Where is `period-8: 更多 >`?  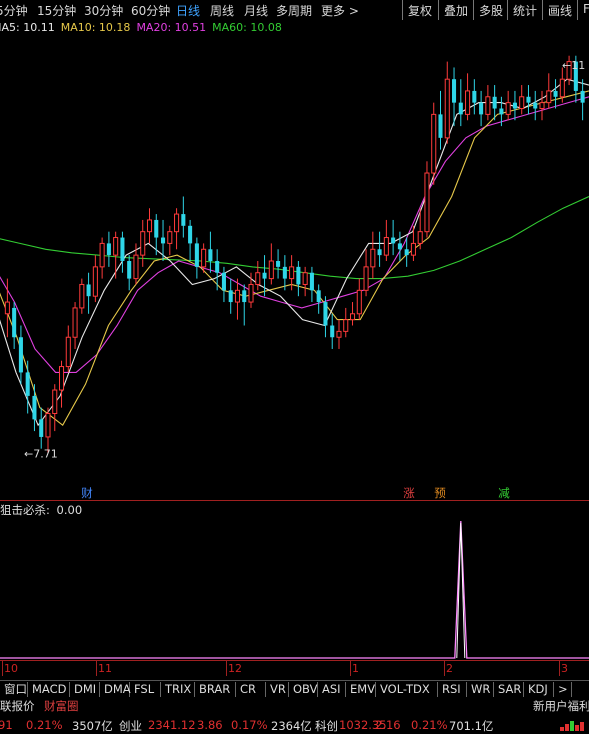
period-8: 更多 > is located at coordinates (340, 10).